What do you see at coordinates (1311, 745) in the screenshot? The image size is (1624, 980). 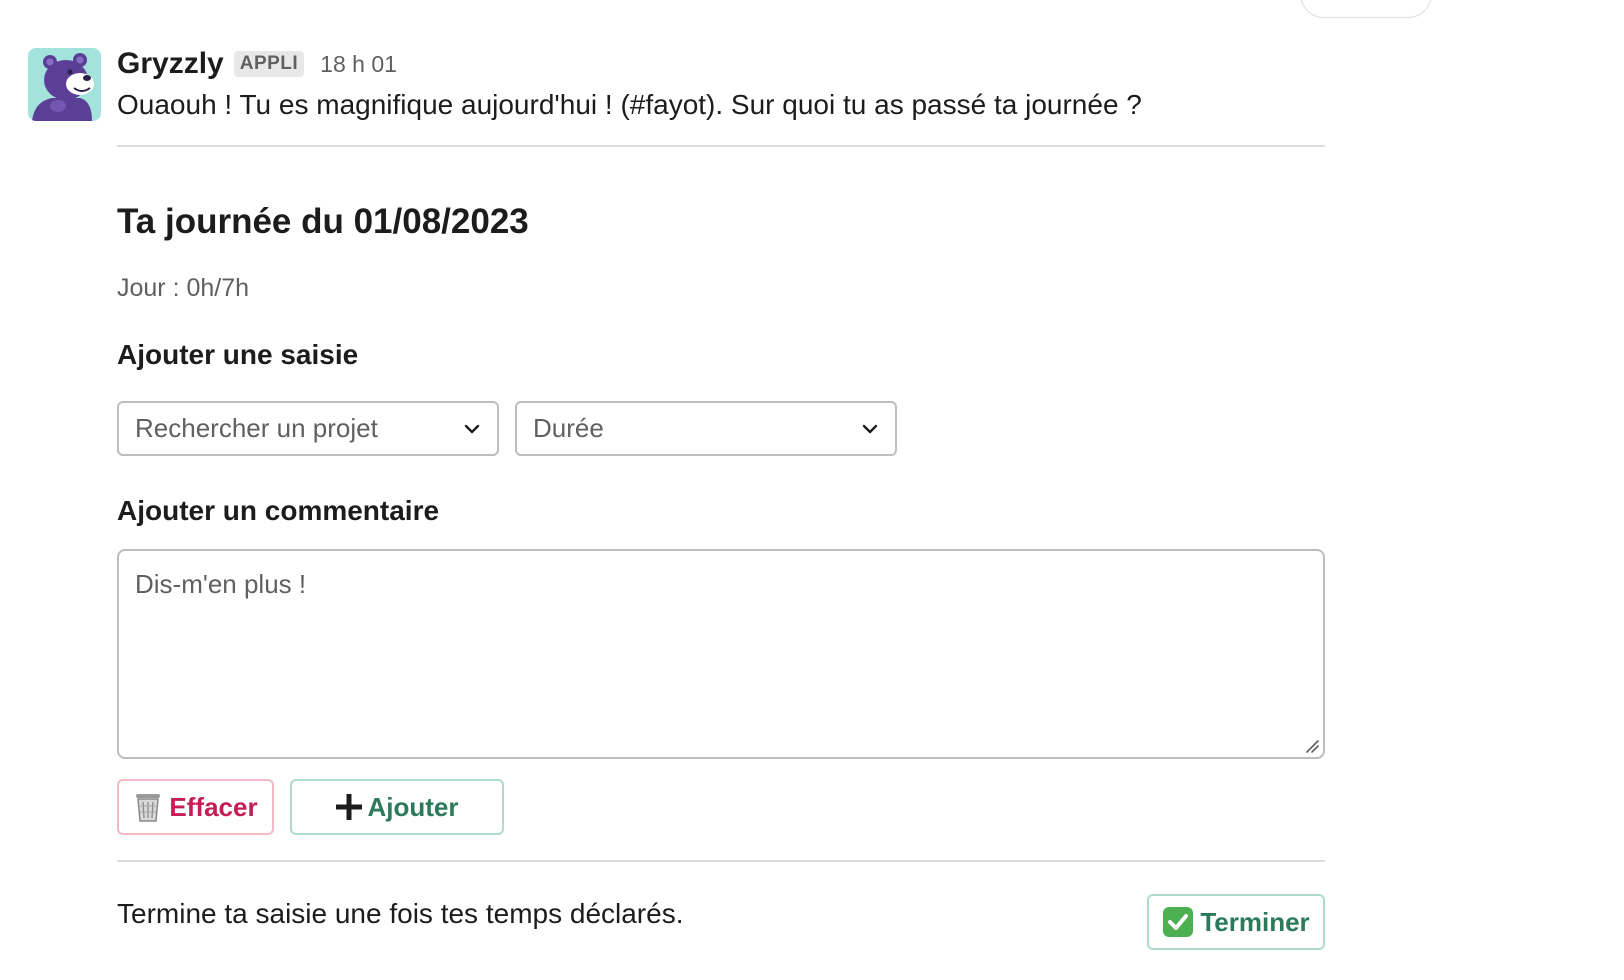 I see `resize-handle-icon` at bounding box center [1311, 745].